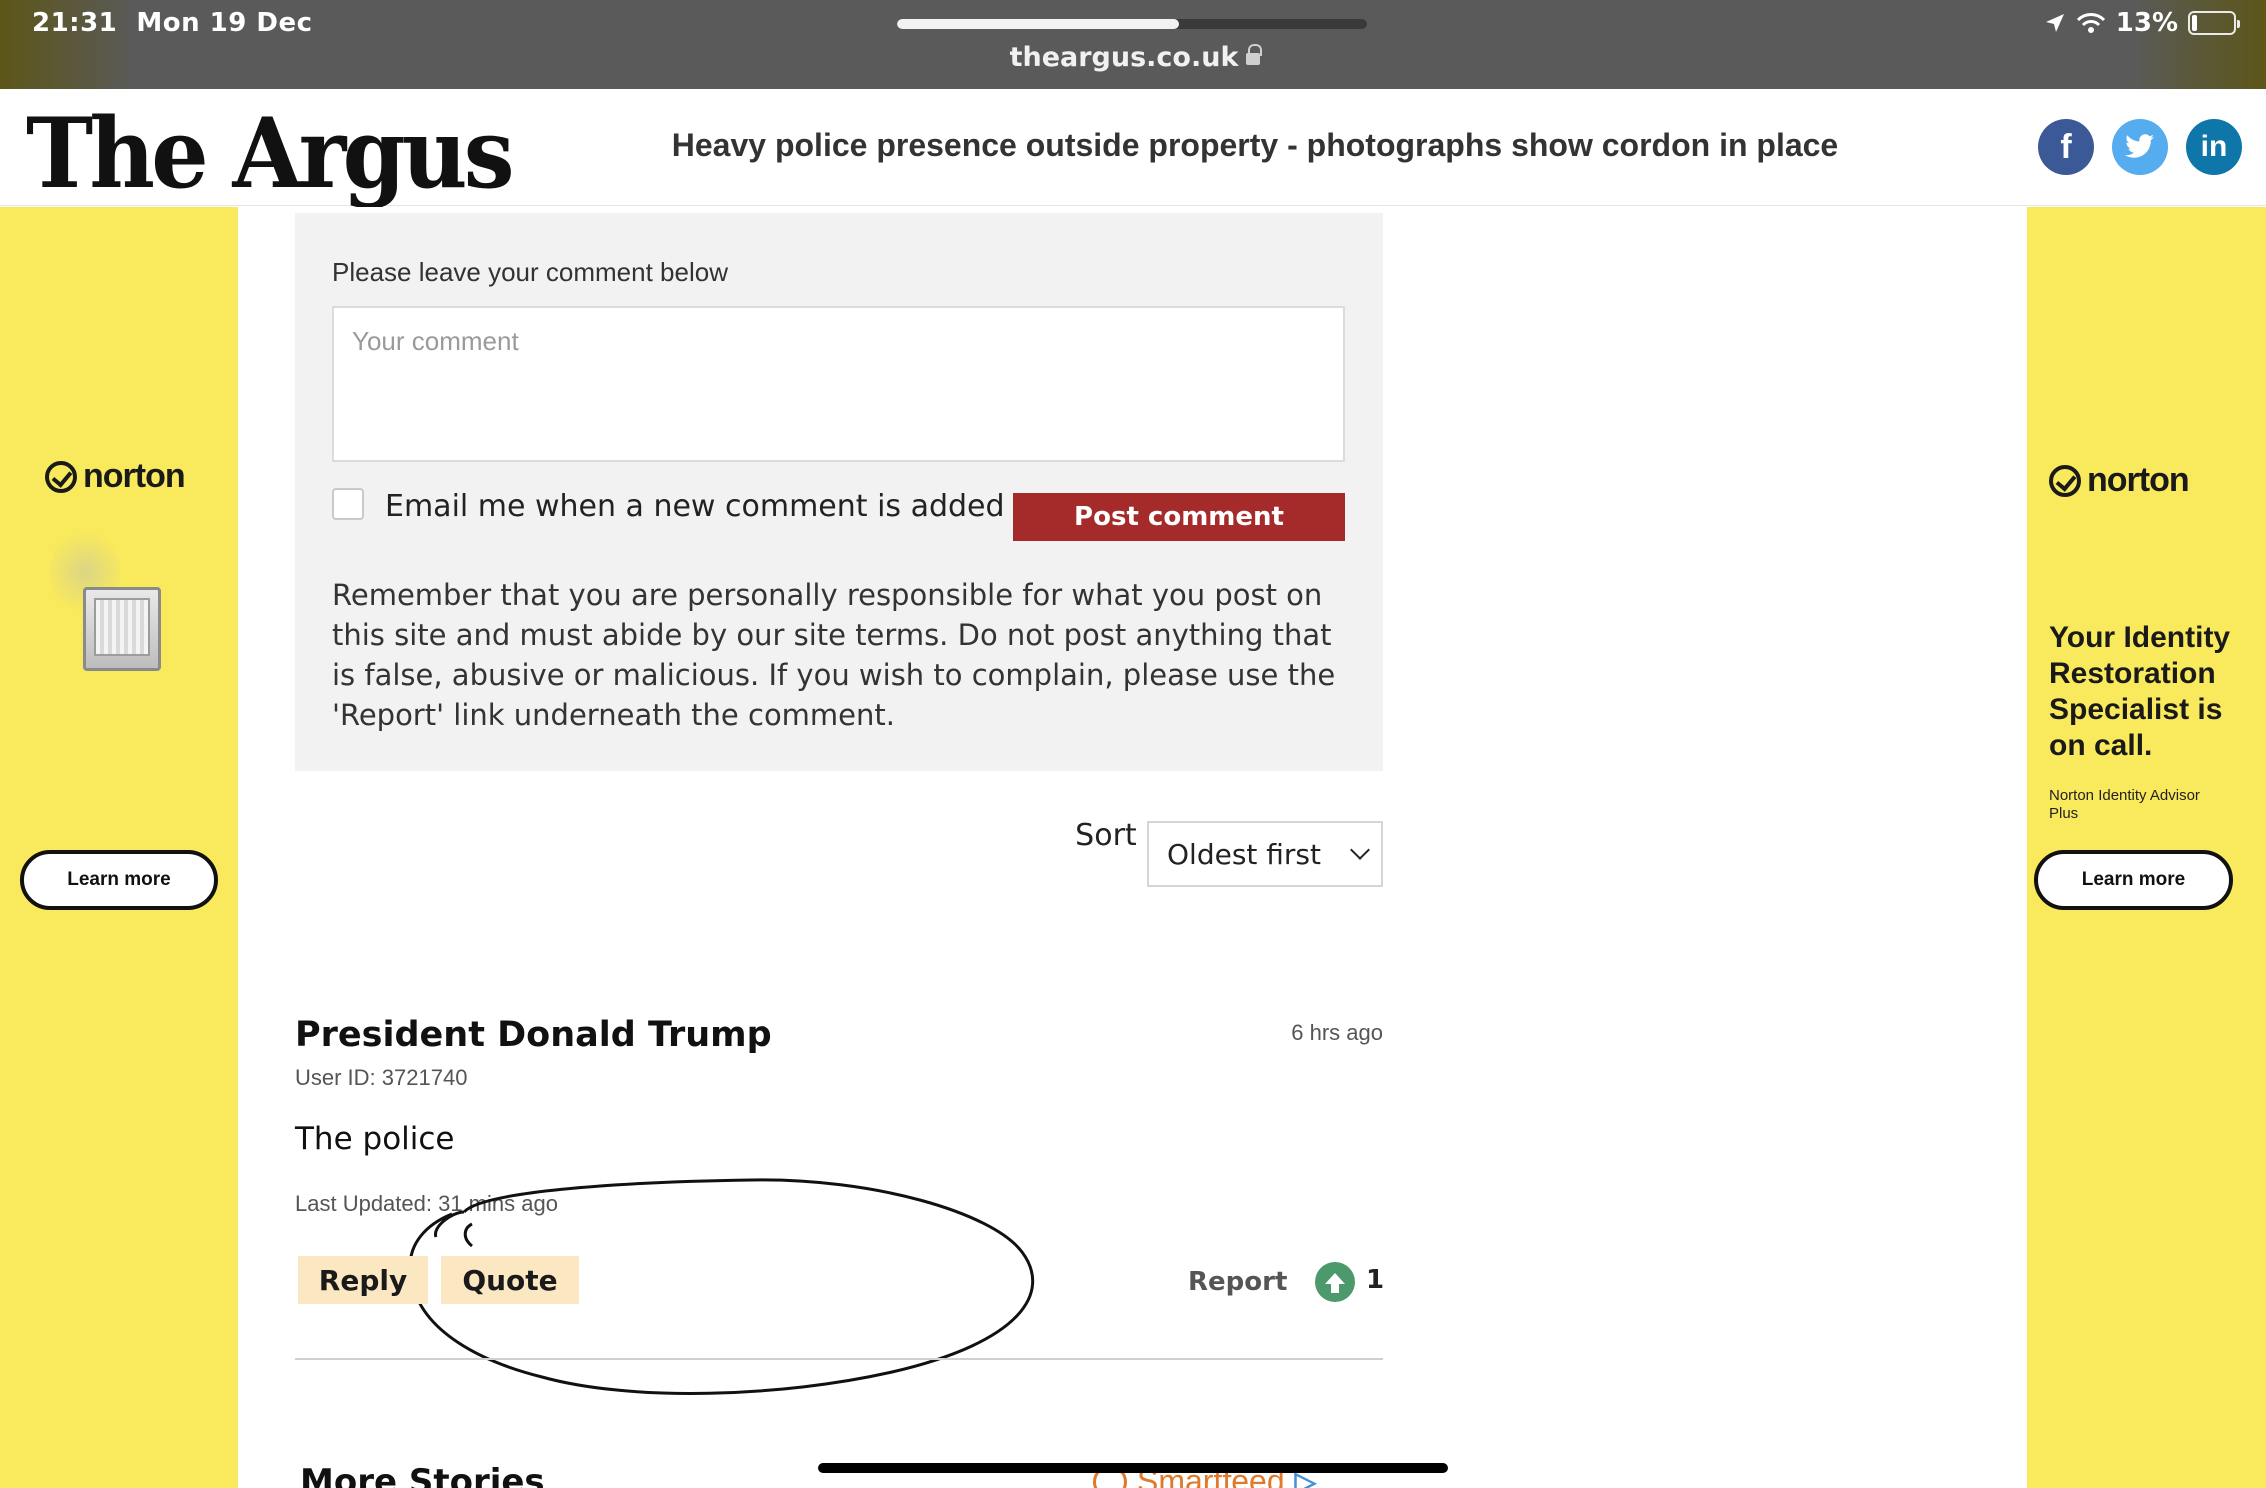 The image size is (2266, 1488). I want to click on reply-button: Reply, so click(363, 1280).